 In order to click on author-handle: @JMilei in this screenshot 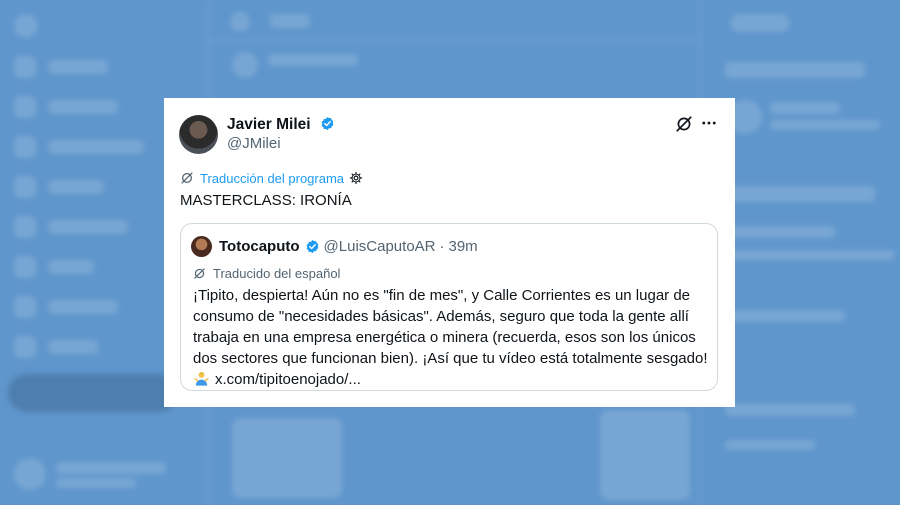, I will do `click(254, 143)`.